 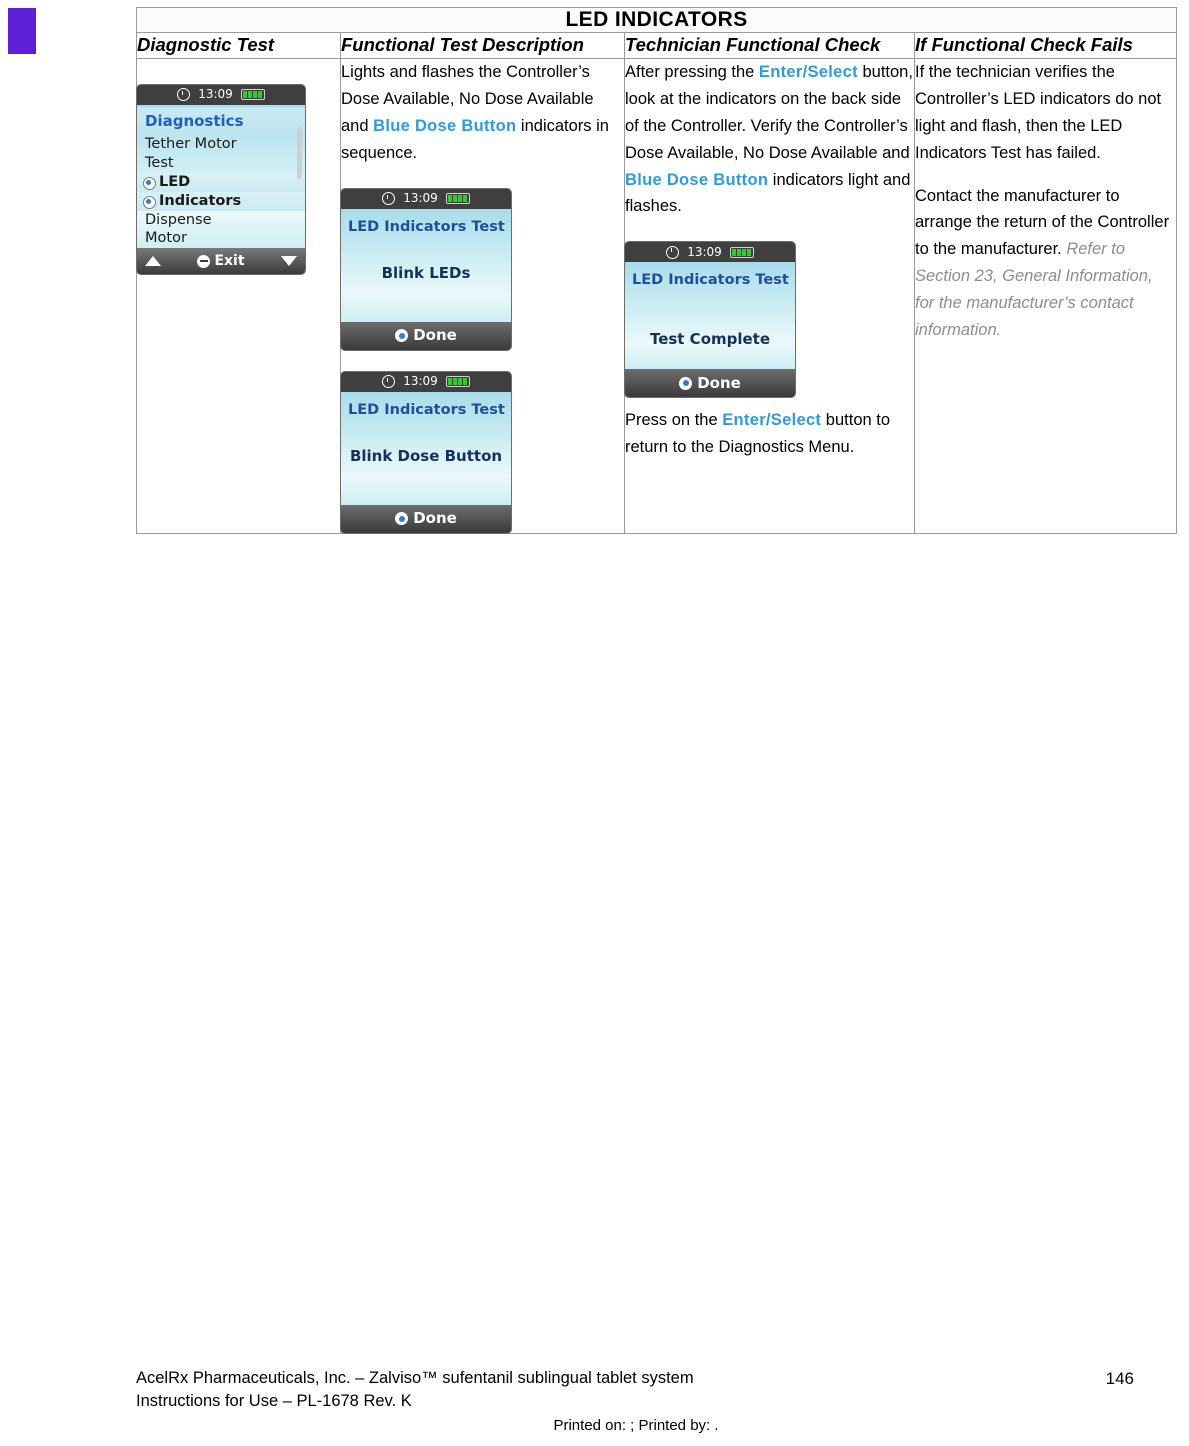 I want to click on table-title: LED INDICATORS, so click(x=656, y=20).